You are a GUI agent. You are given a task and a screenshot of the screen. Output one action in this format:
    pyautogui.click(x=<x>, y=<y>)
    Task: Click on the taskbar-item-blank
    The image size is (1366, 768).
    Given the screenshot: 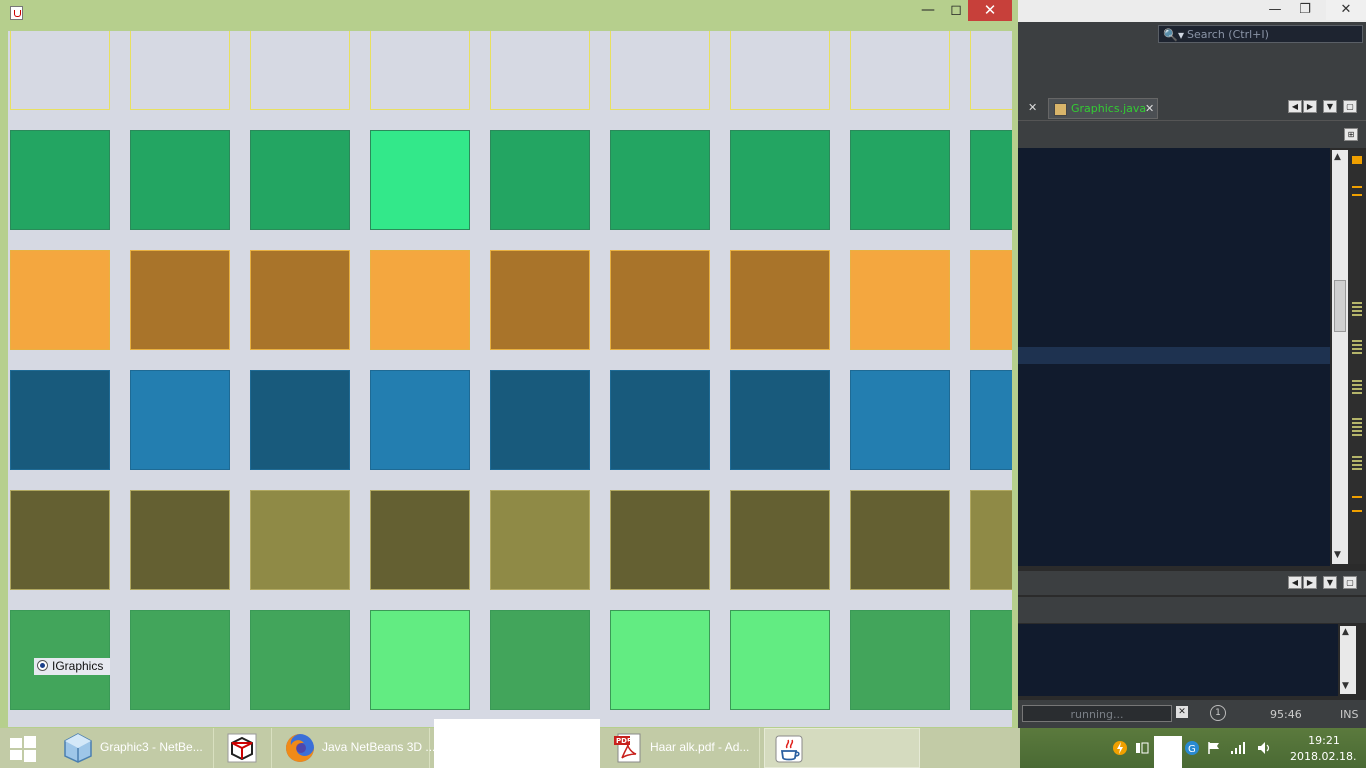 What is the action you would take?
    pyautogui.click(x=517, y=743)
    